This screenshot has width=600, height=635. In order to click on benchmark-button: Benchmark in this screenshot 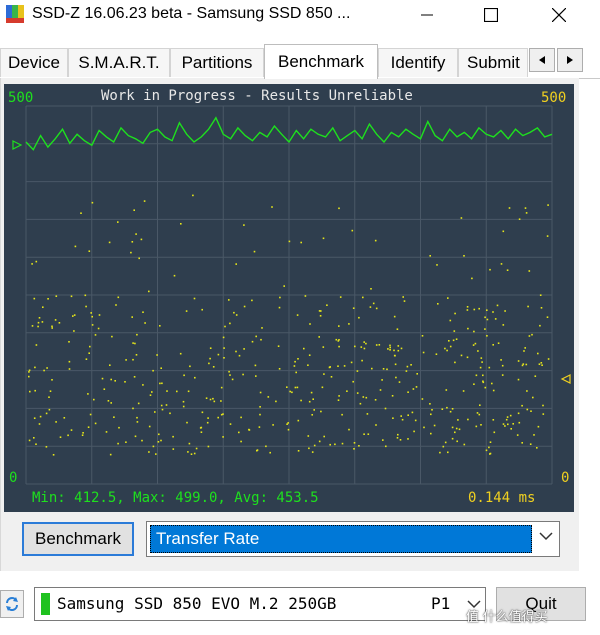, I will do `click(78, 539)`.